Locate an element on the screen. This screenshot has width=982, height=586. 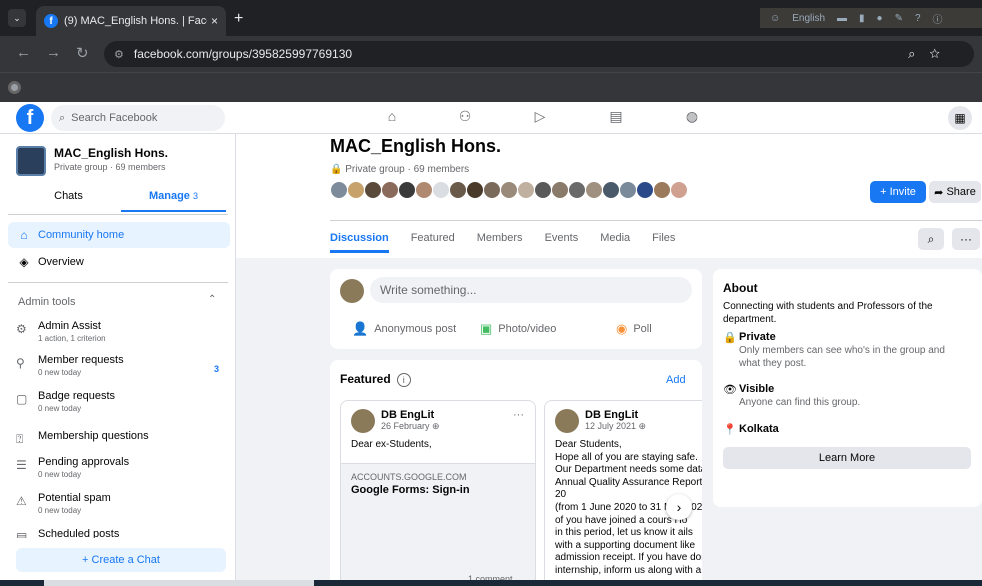
friends-icon: ⚇ is located at coordinates (465, 116).